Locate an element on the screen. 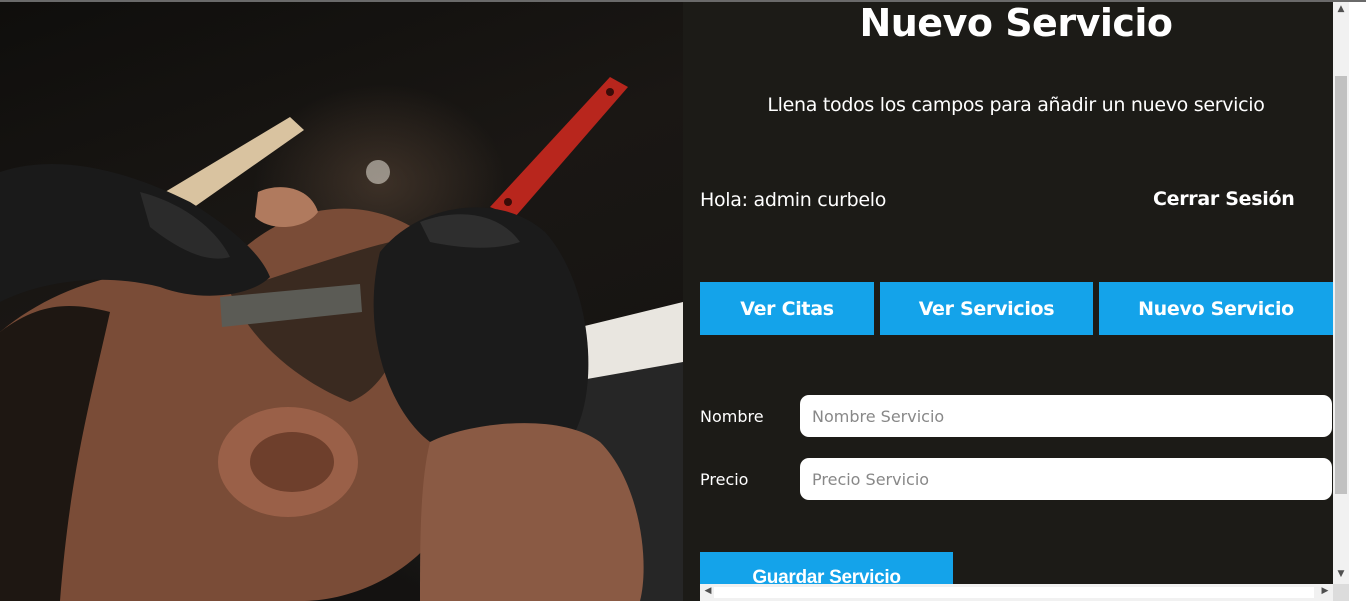 The width and height of the screenshot is (1366, 601). scroll-up-icon: ▲ is located at coordinates (1341, 9).